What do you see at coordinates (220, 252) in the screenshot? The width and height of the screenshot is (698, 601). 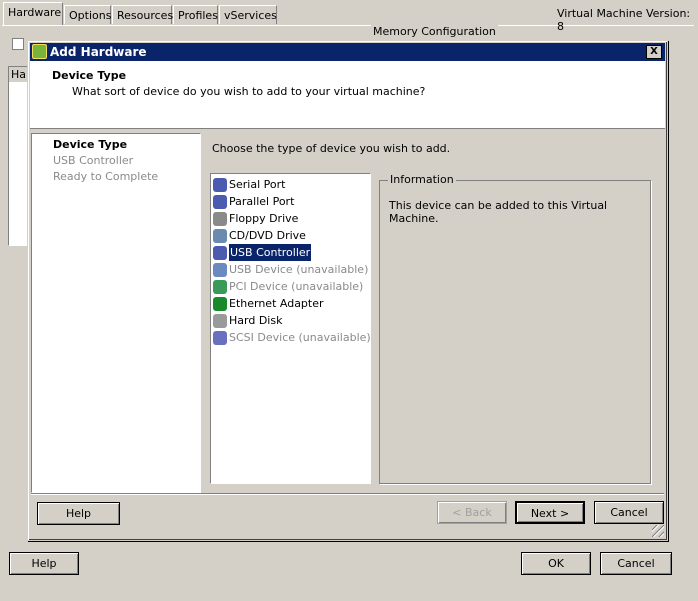 I see `usb-controller-icon` at bounding box center [220, 252].